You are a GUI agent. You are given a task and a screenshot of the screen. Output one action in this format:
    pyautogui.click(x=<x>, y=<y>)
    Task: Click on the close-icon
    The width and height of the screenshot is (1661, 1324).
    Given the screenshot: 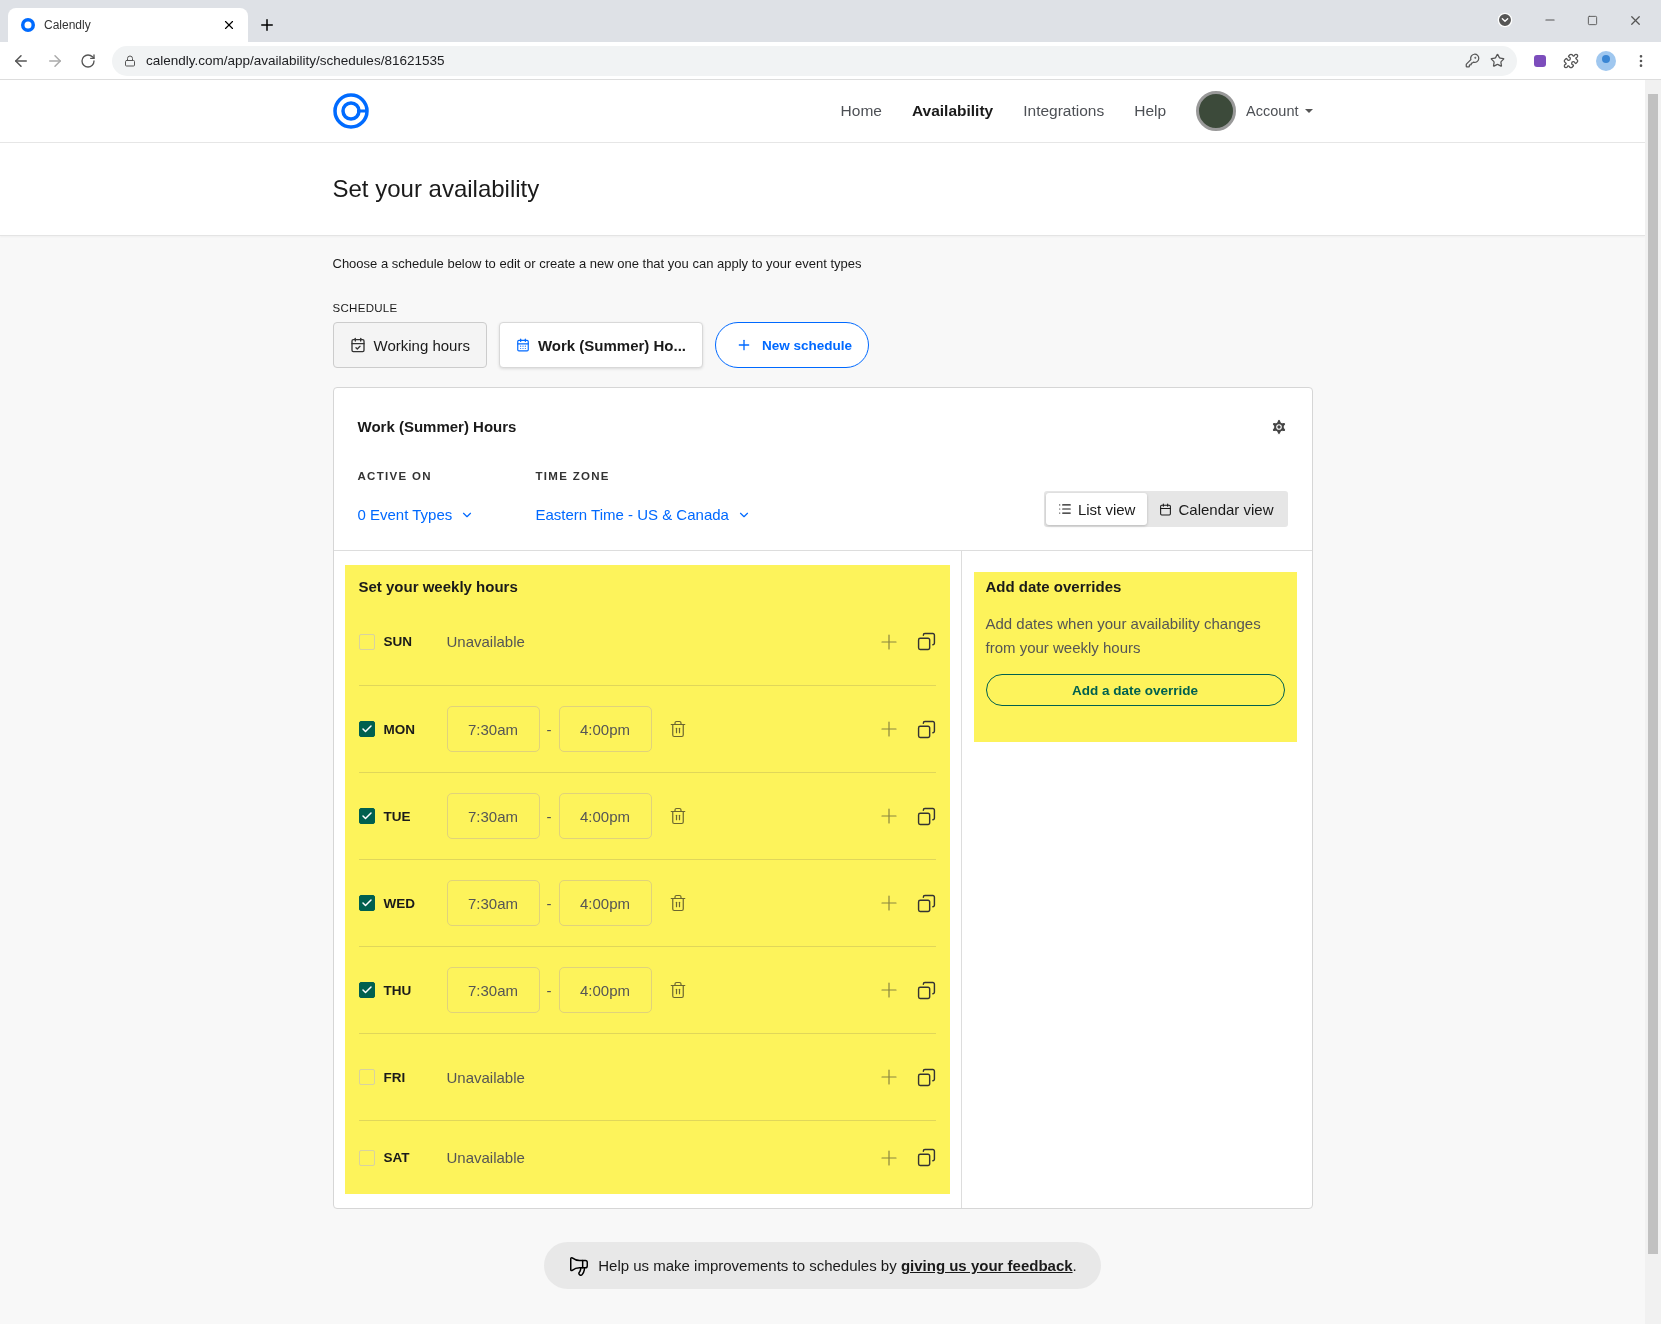 What is the action you would take?
    pyautogui.click(x=229, y=25)
    